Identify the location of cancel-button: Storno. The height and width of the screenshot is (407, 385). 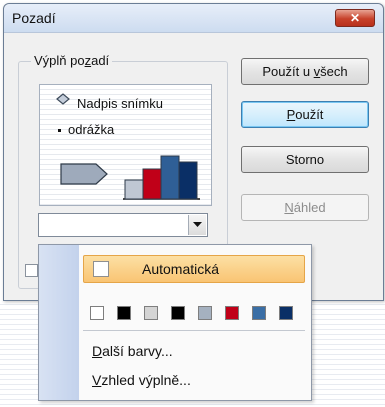
(305, 159).